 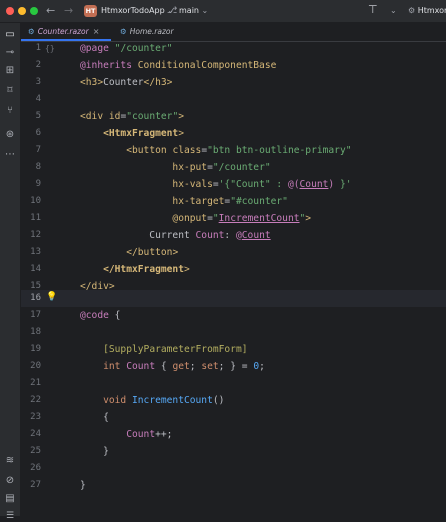 I want to click on line-number: 21, so click(x=35, y=383).